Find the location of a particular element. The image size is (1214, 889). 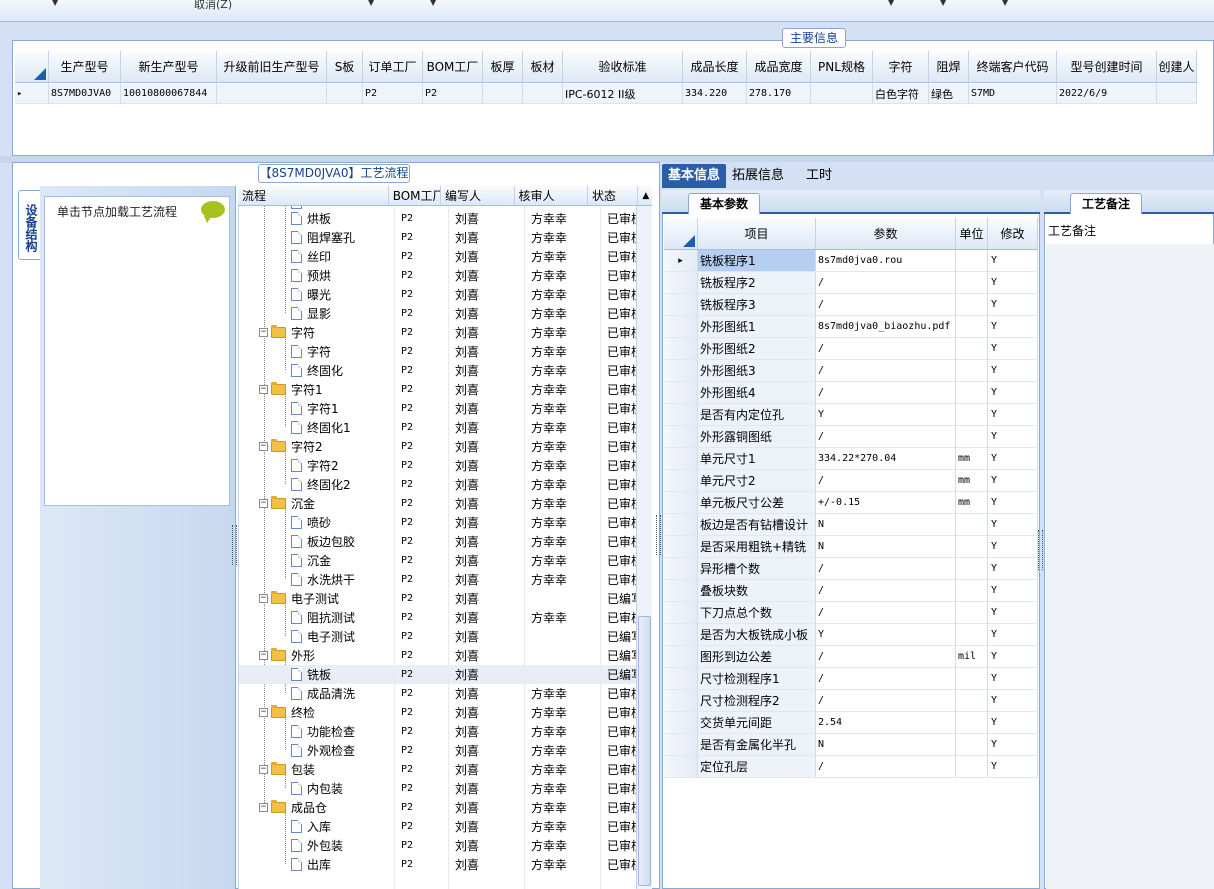

tree-row: − 字符1 P2 刘喜方幸幸已审核 is located at coordinates (437, 389).